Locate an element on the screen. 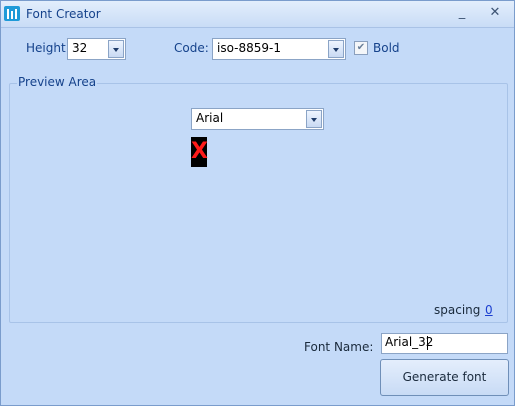  code-select: iso-8859-1 is located at coordinates (279, 49).